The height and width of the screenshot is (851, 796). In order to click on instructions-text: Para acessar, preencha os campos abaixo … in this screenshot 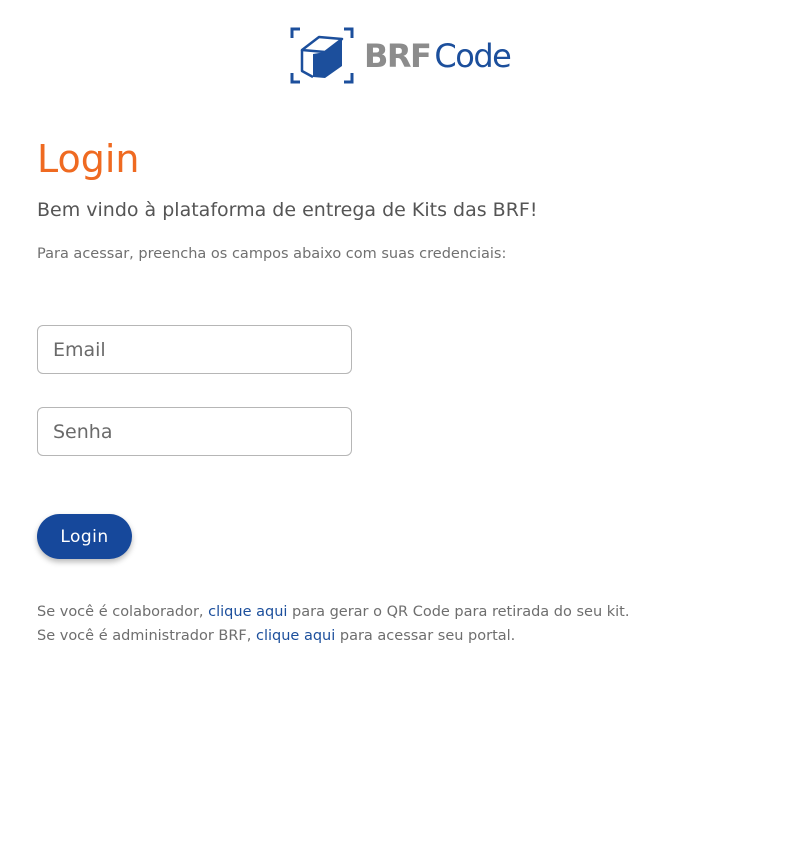, I will do `click(272, 254)`.